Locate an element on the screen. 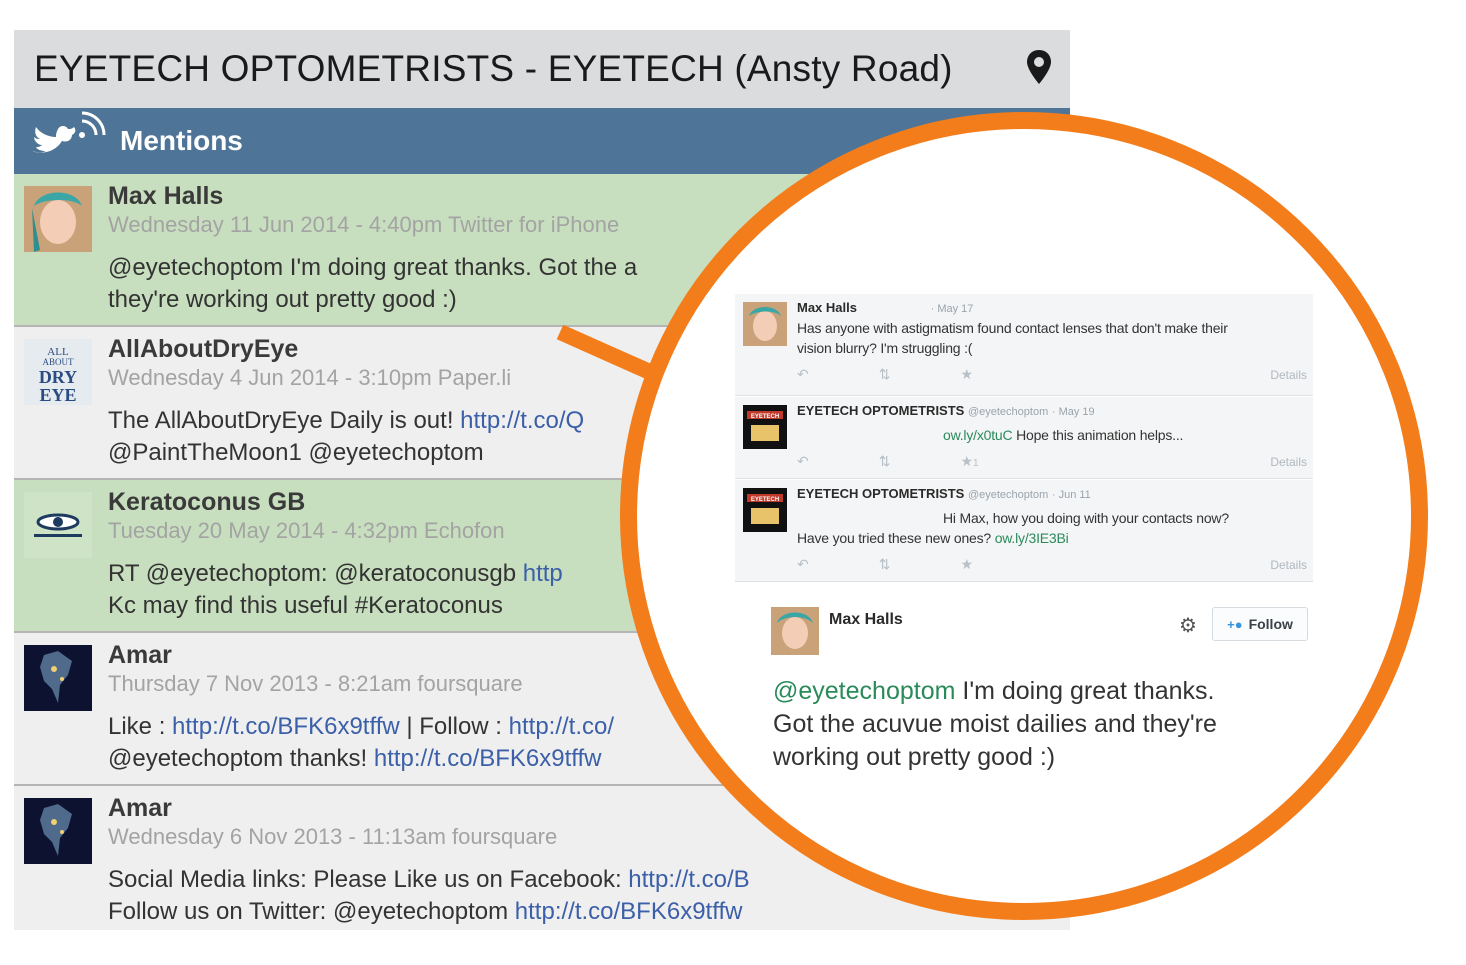 The height and width of the screenshot is (965, 1466). twitter-bird-icon is located at coordinates (69, 132).